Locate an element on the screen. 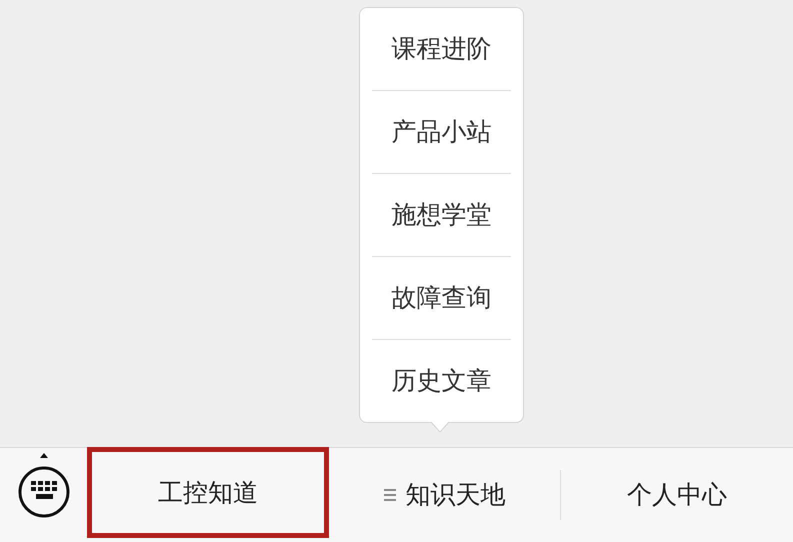  submenu-item: 历史文章 is located at coordinates (441, 381).